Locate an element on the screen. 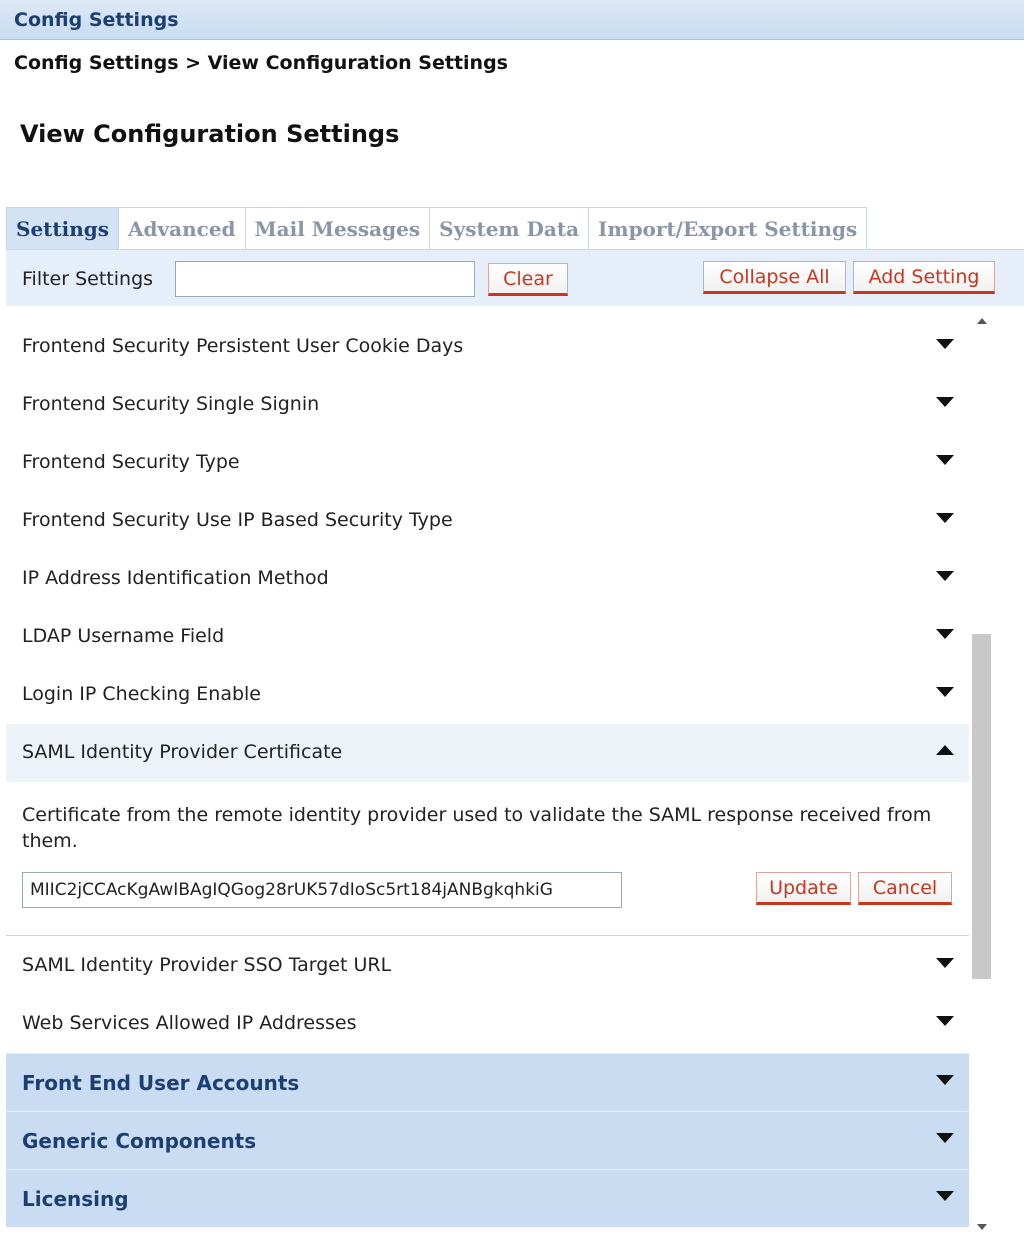 The height and width of the screenshot is (1239, 1024). setting-label: Web Services Allowed IP Addresses is located at coordinates (189, 1023).